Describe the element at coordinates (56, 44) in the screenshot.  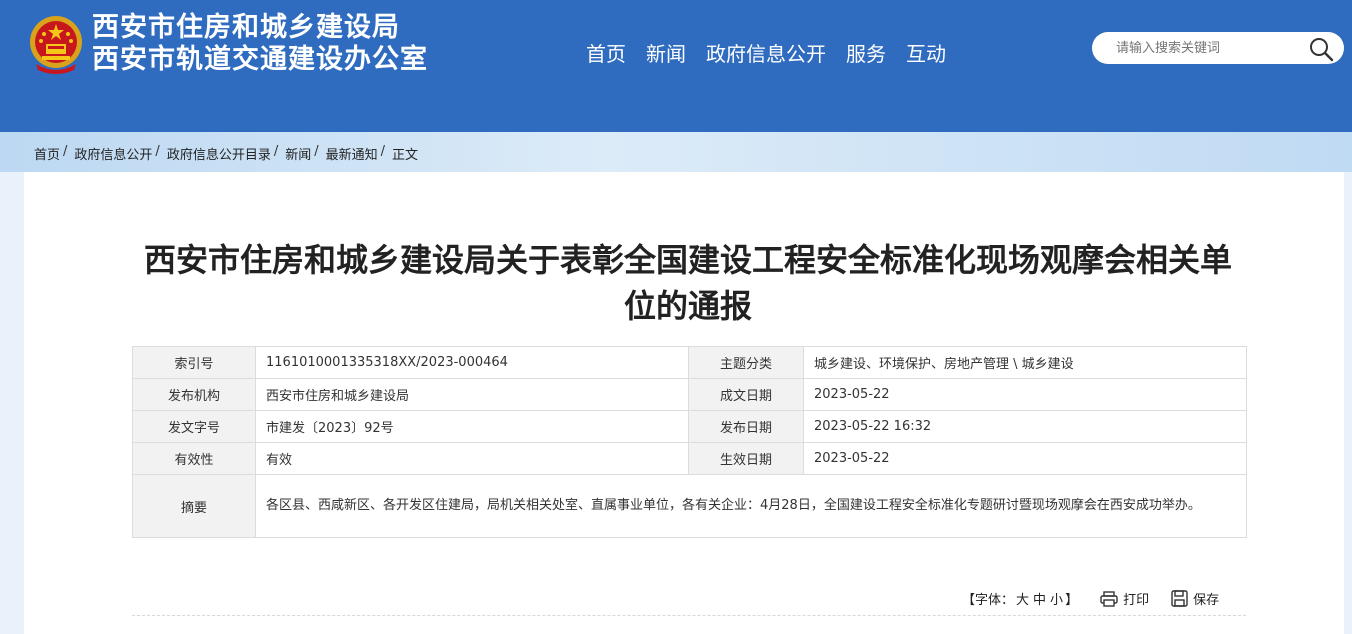
I see `national-emblem-icon` at that location.